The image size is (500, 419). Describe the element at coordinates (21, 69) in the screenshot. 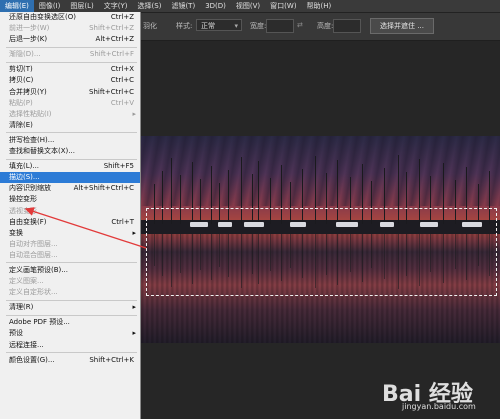

I see `menu-item-label: 剪切(T)` at that location.